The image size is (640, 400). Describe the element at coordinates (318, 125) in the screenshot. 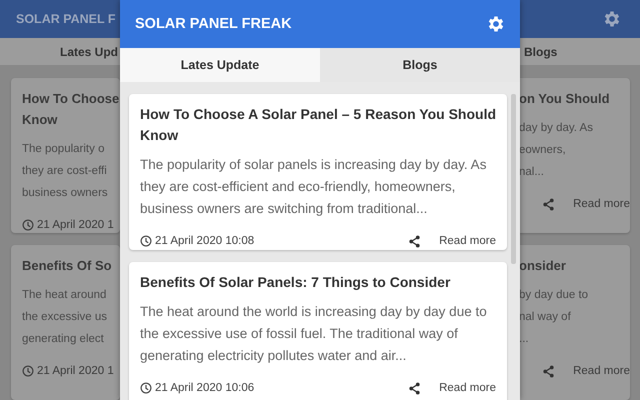

I see `post-title: How To Choose A Solar Panel – 5 Reason You Should Know` at that location.